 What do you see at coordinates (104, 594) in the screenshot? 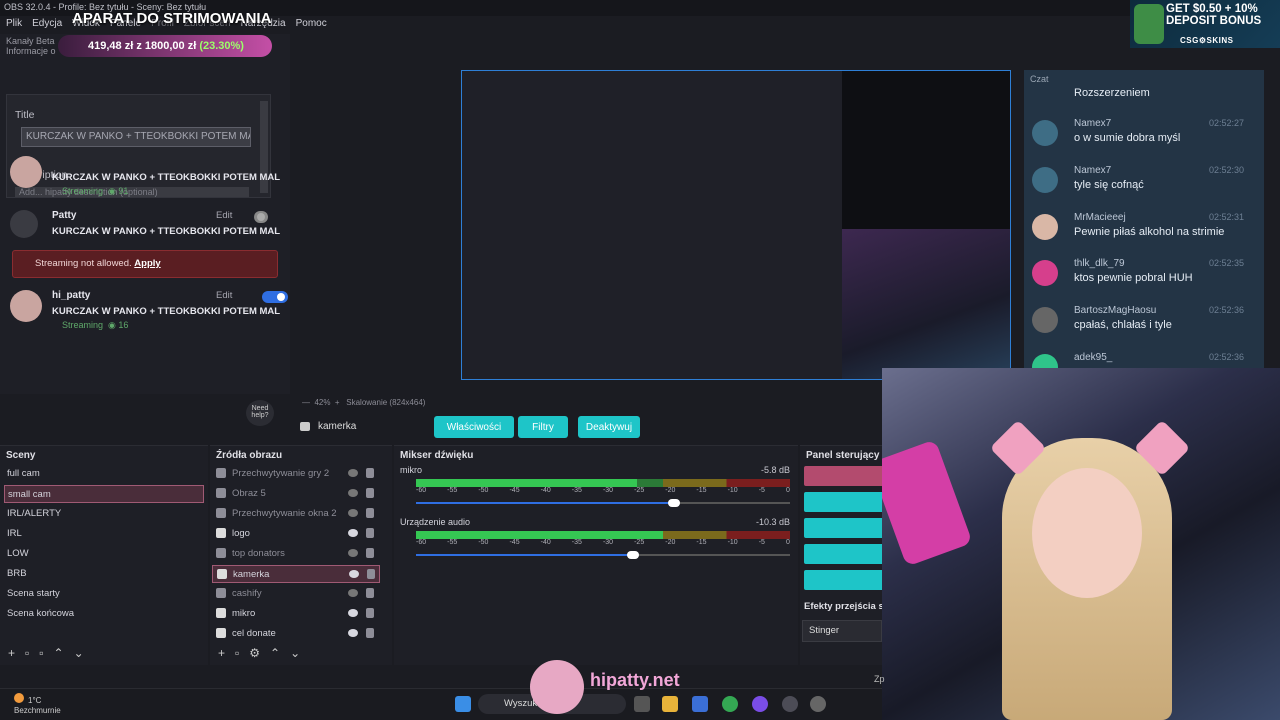
I see `scene-item: Scena starty` at bounding box center [104, 594].